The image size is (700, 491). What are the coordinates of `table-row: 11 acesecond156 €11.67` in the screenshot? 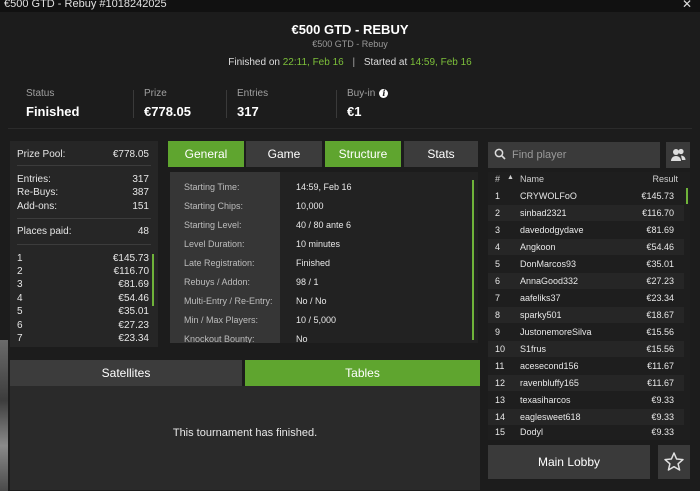 It's located at (586, 366).